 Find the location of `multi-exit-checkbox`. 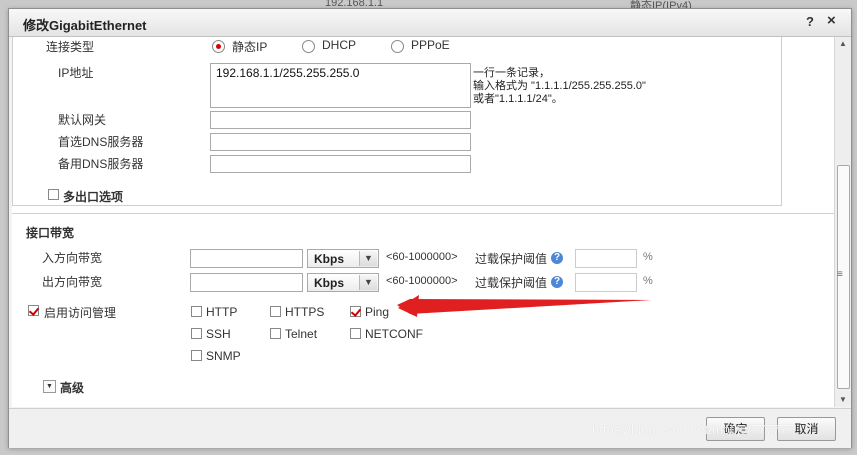

multi-exit-checkbox is located at coordinates (53, 194).